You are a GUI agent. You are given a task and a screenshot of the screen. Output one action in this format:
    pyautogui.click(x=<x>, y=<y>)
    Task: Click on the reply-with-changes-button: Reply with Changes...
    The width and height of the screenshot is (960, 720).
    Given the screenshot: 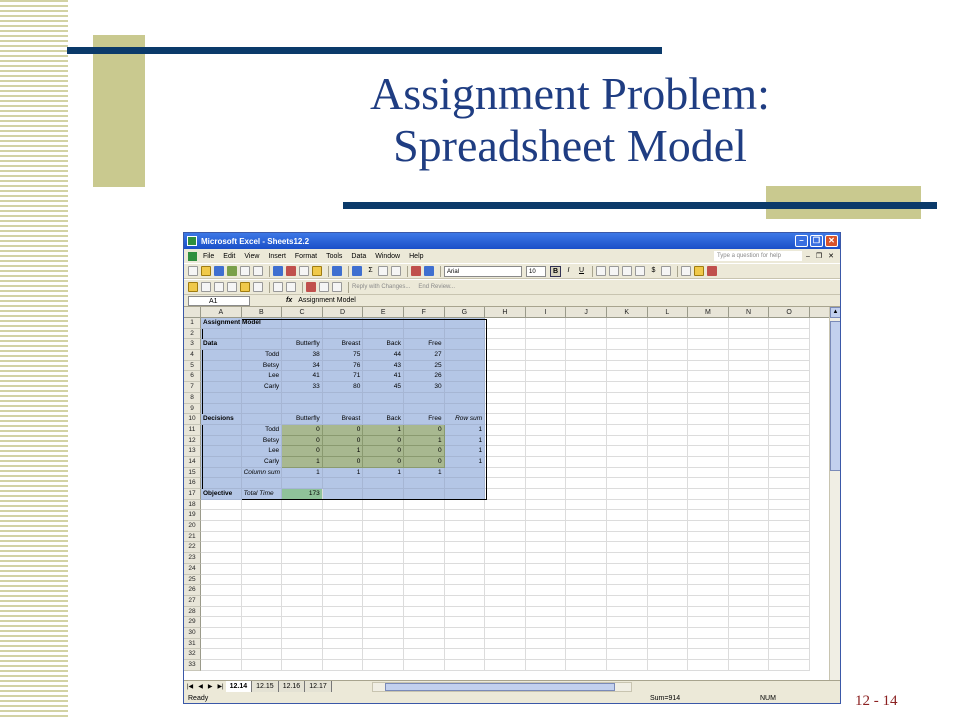 What is the action you would take?
    pyautogui.click(x=381, y=287)
    